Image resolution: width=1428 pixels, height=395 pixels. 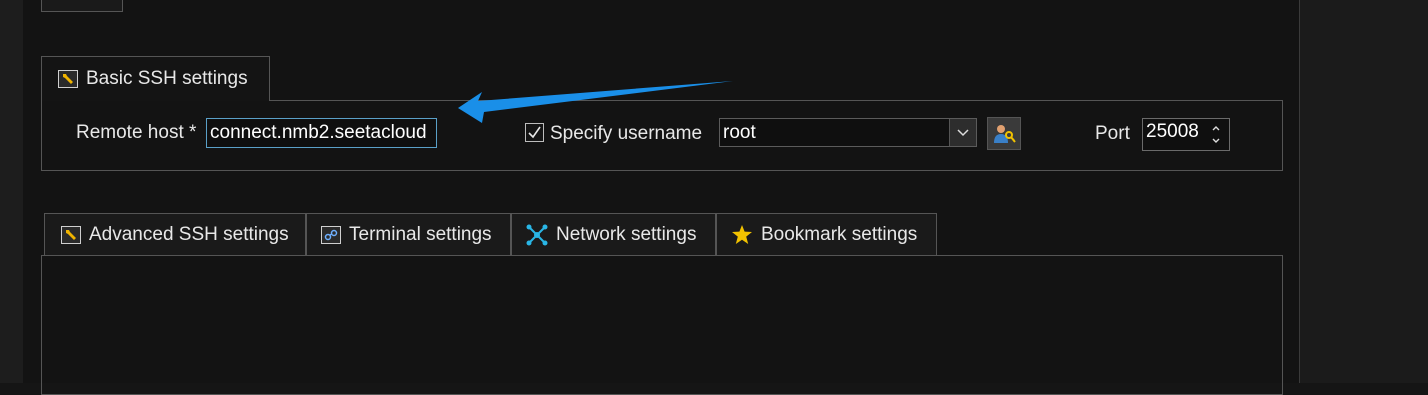 I want to click on tab-basic-ssh-settings: Basic SSH settings, so click(x=155, y=78).